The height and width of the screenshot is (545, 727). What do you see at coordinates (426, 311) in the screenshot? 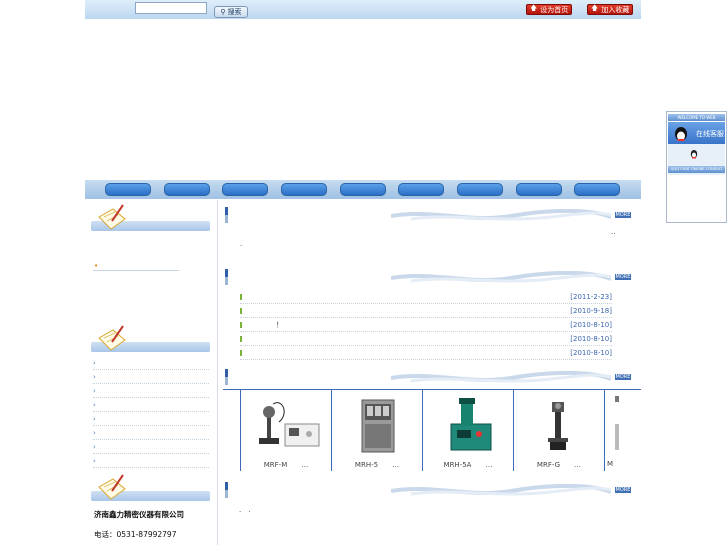
I see `news-item: [2010-9-18]` at bounding box center [426, 311].